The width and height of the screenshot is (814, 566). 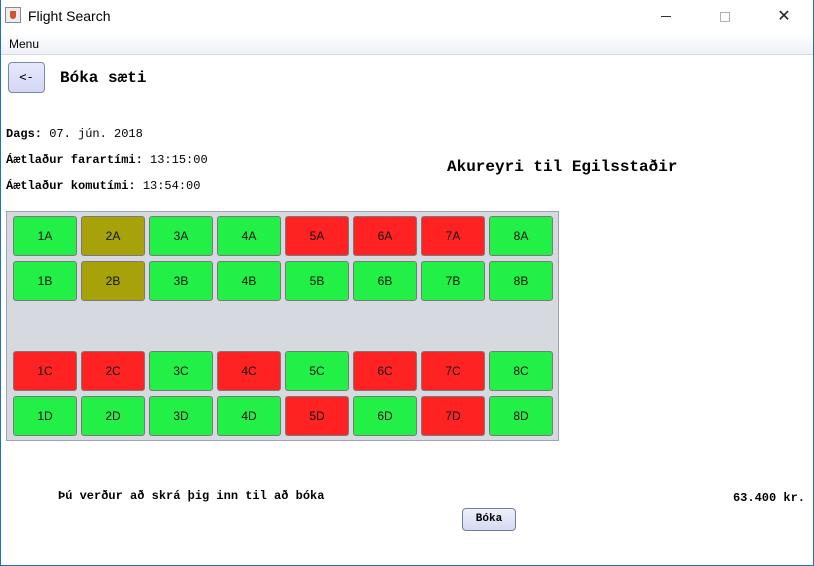 What do you see at coordinates (249, 416) in the screenshot?
I see `seat-4d: 4D` at bounding box center [249, 416].